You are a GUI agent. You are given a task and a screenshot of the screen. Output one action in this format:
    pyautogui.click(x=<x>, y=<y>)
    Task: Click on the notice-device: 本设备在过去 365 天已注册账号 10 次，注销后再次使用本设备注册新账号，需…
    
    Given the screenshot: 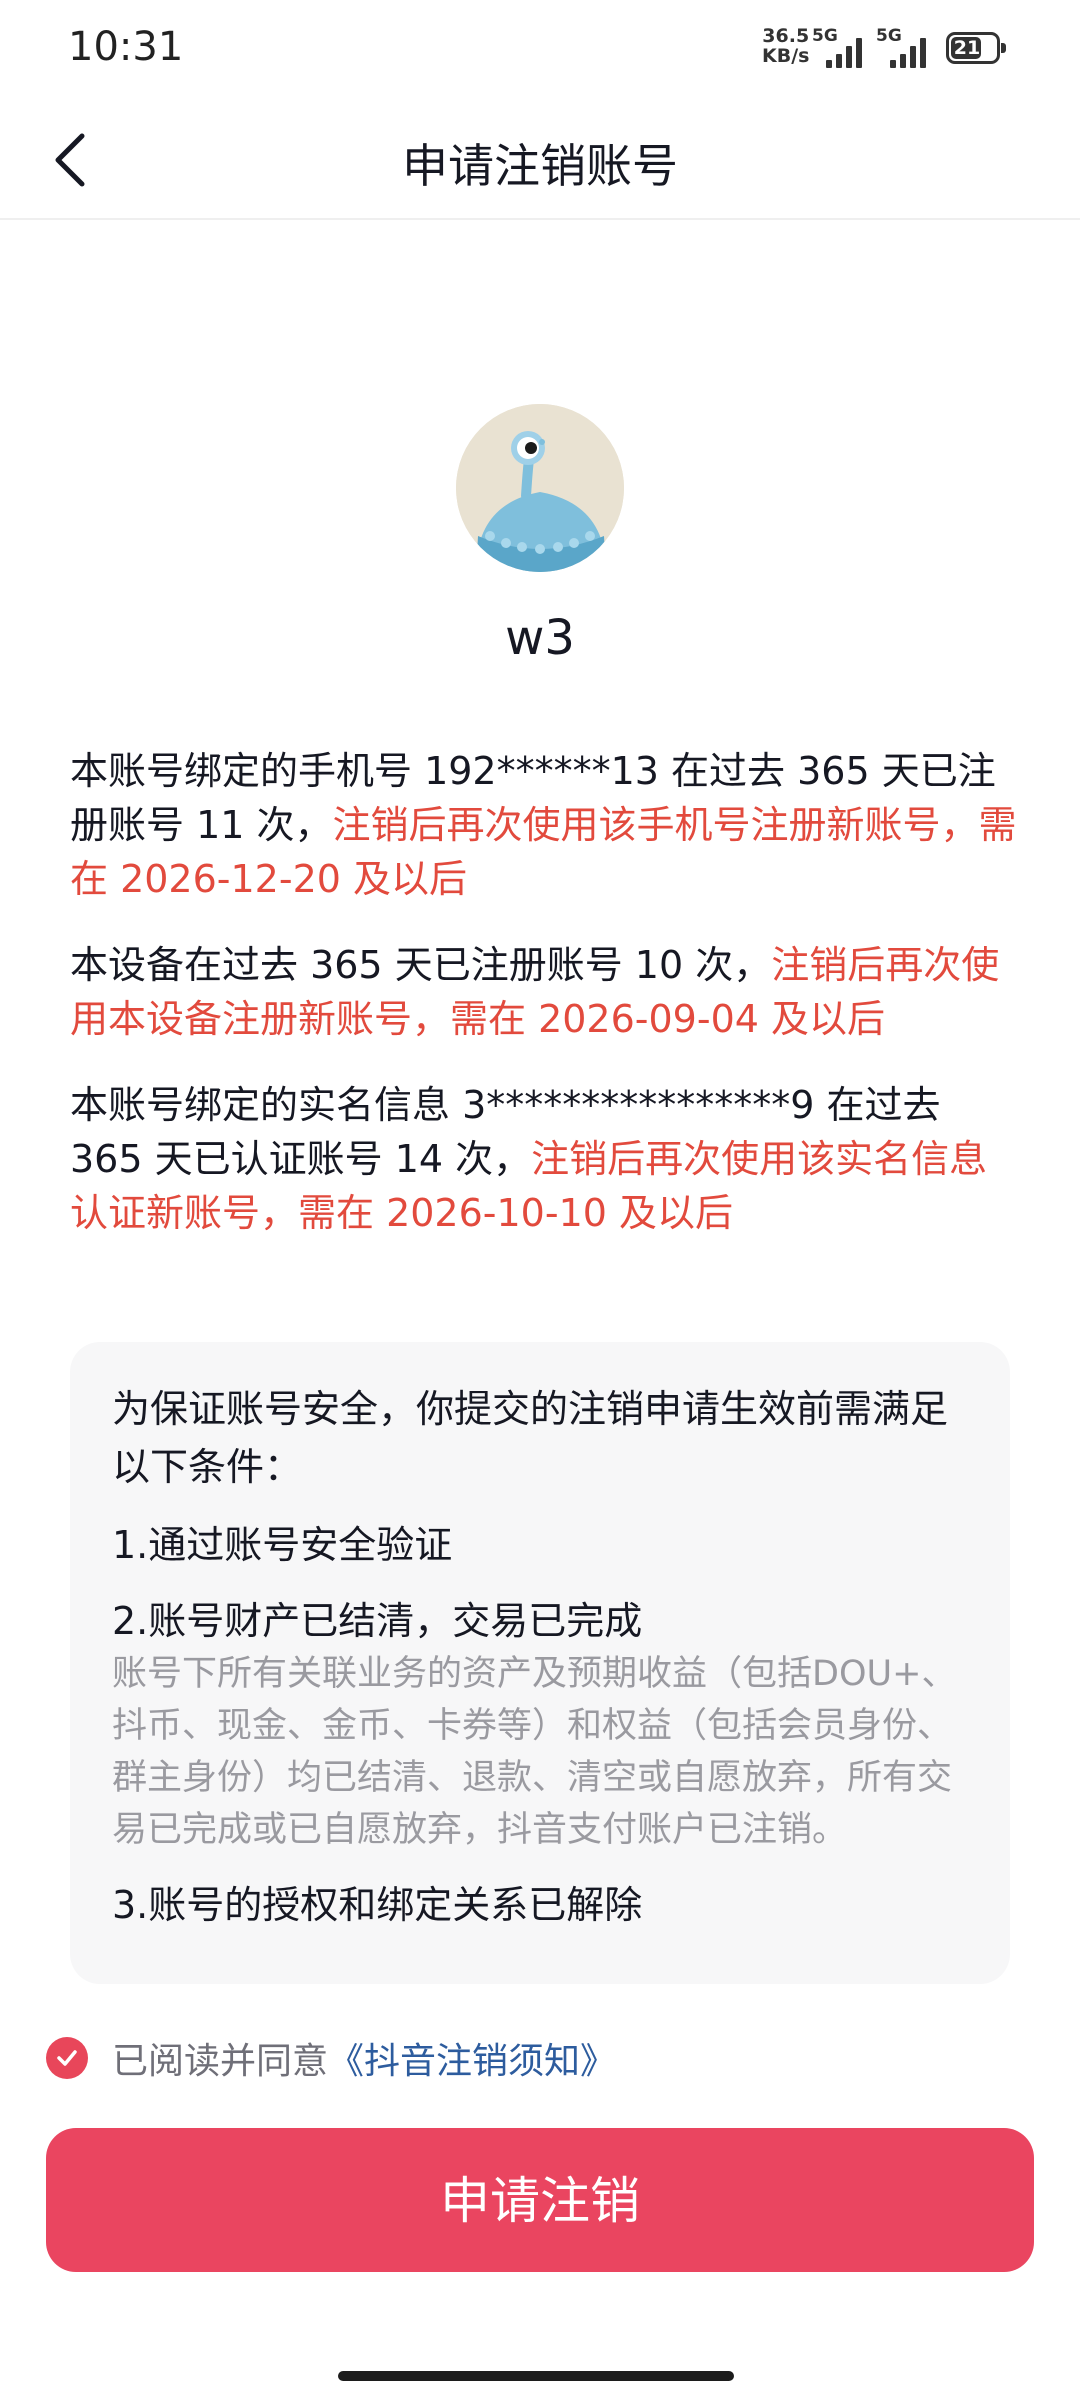 What is the action you would take?
    pyautogui.click(x=545, y=992)
    